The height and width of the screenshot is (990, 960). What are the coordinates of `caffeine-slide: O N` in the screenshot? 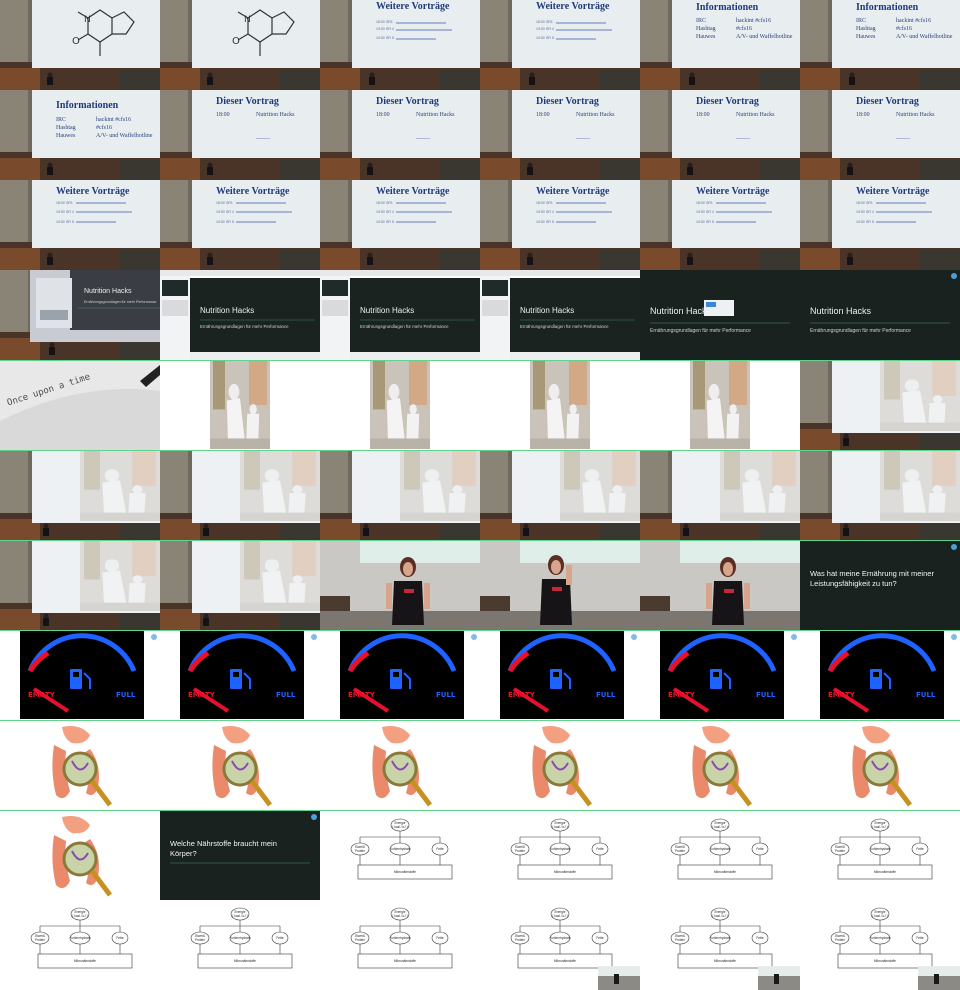 It's located at (80, 45).